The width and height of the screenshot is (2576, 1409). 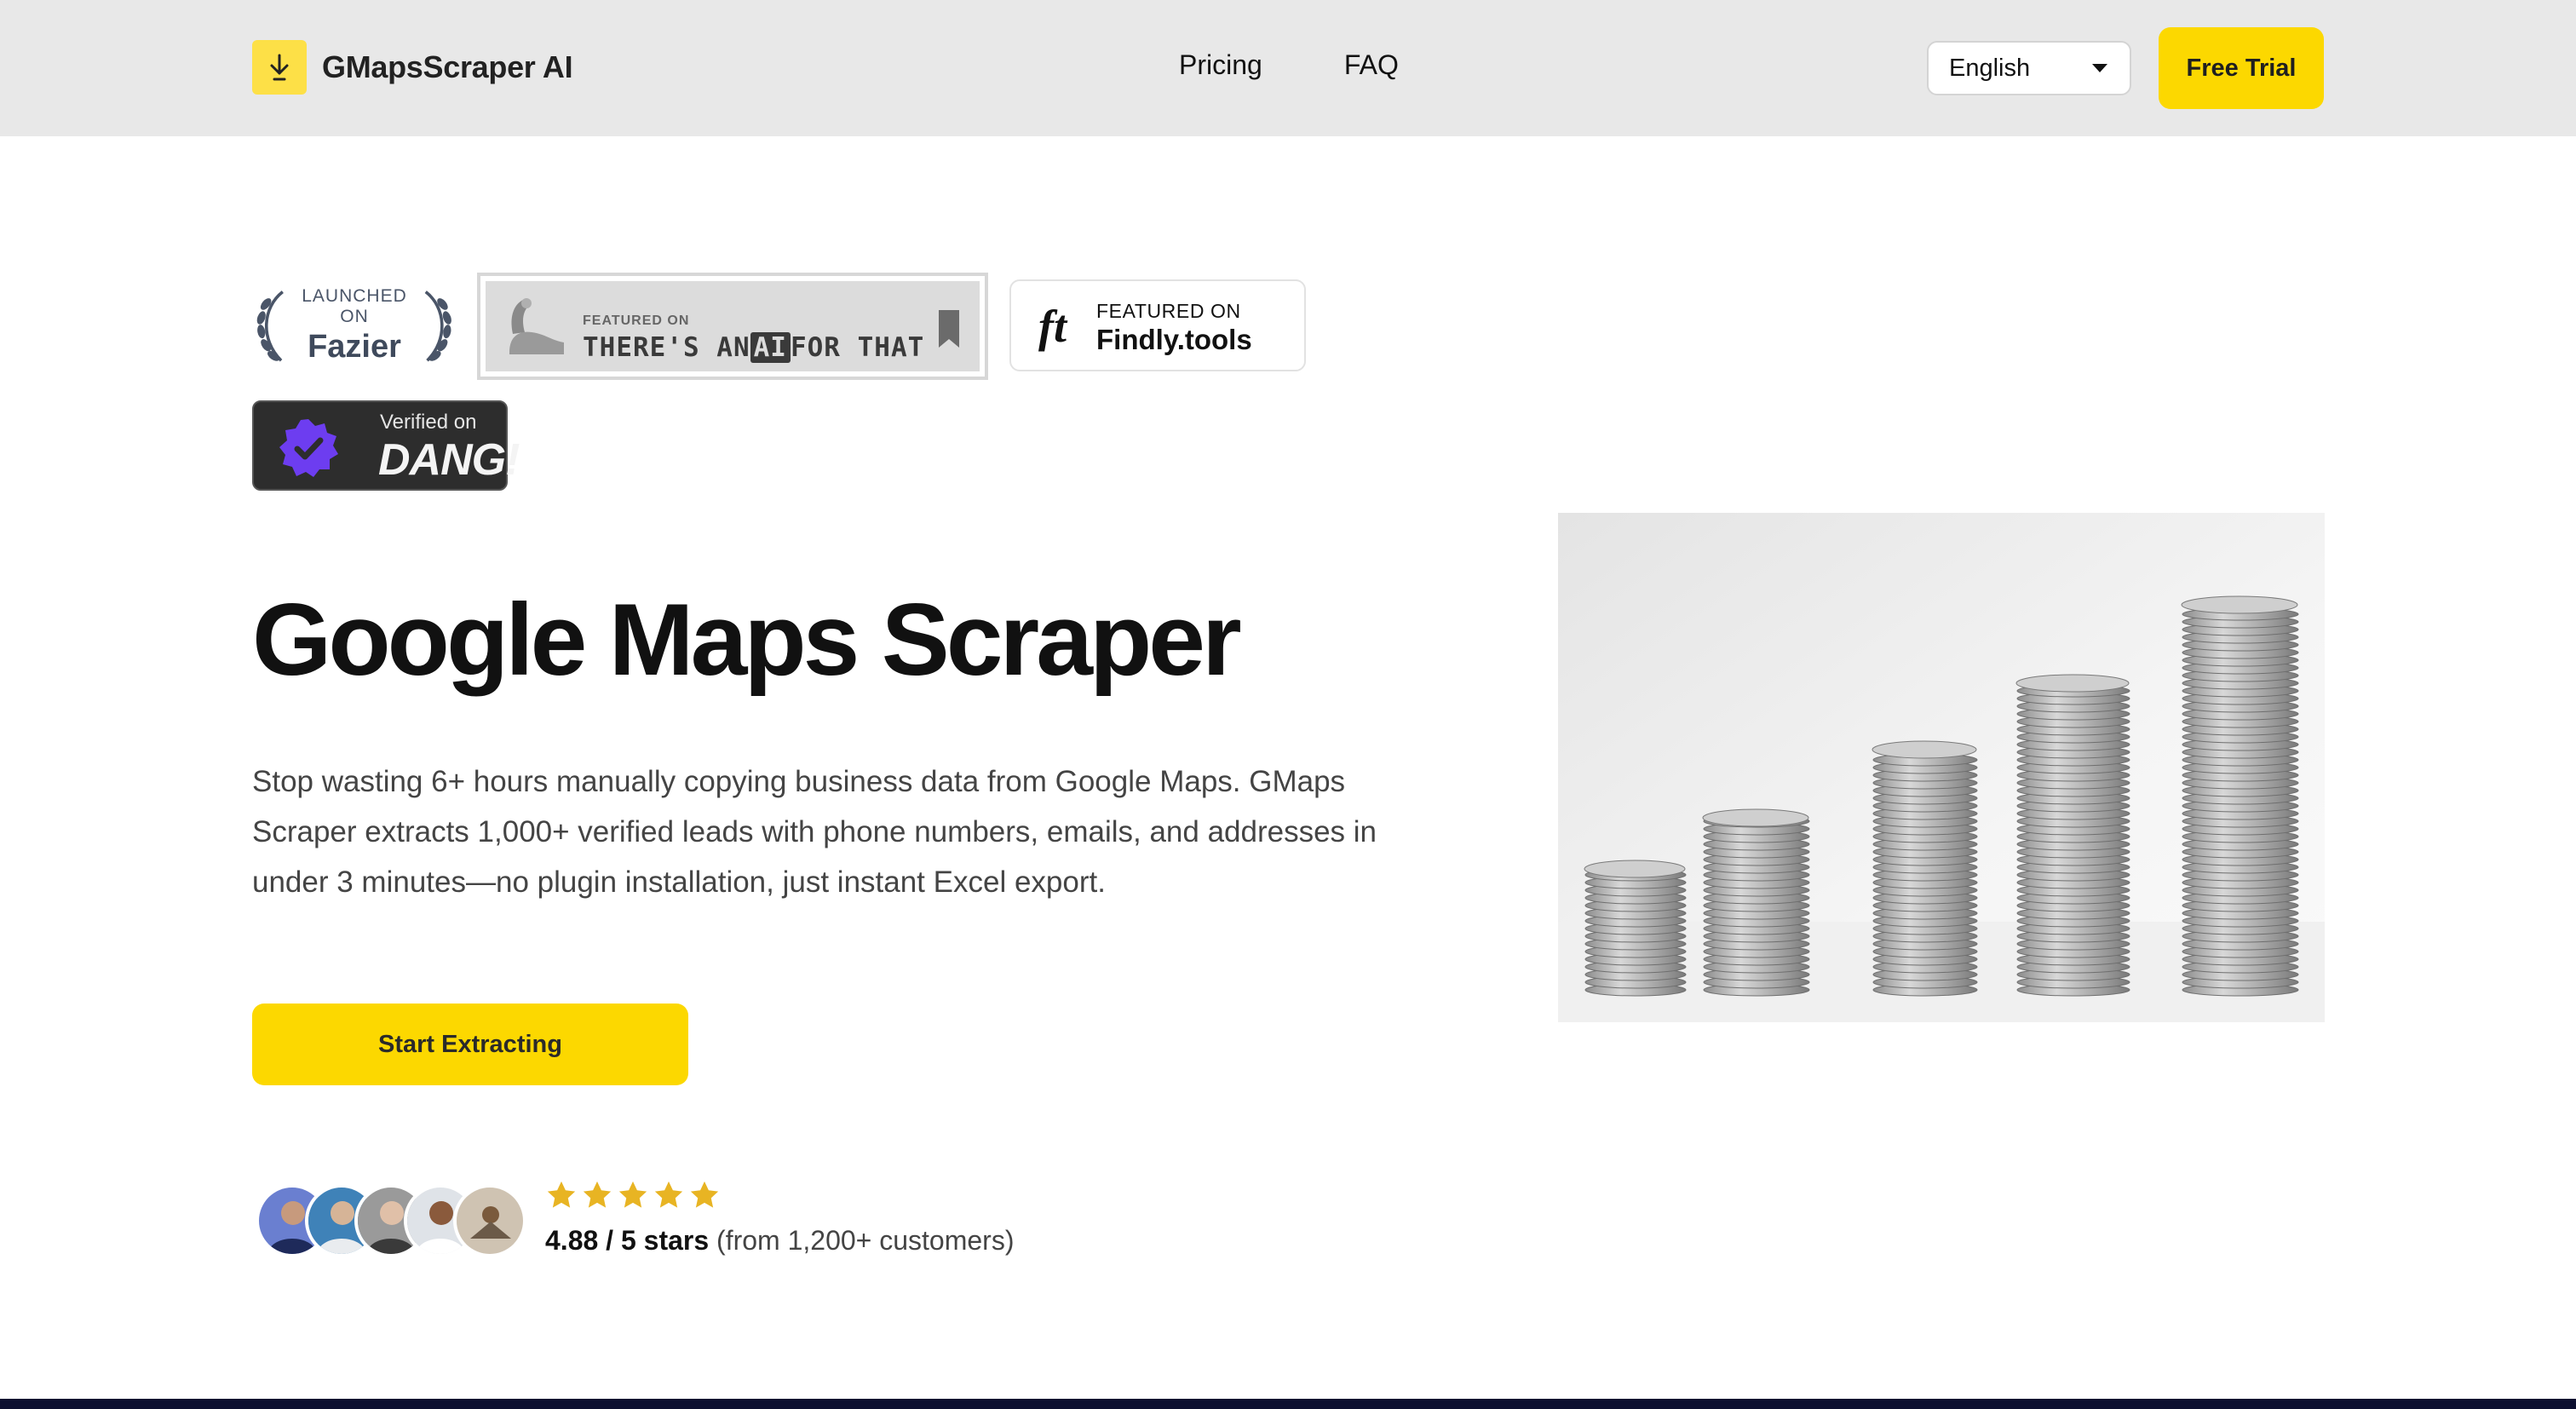 I want to click on dang-badge-caption: Verified on, so click(x=428, y=422).